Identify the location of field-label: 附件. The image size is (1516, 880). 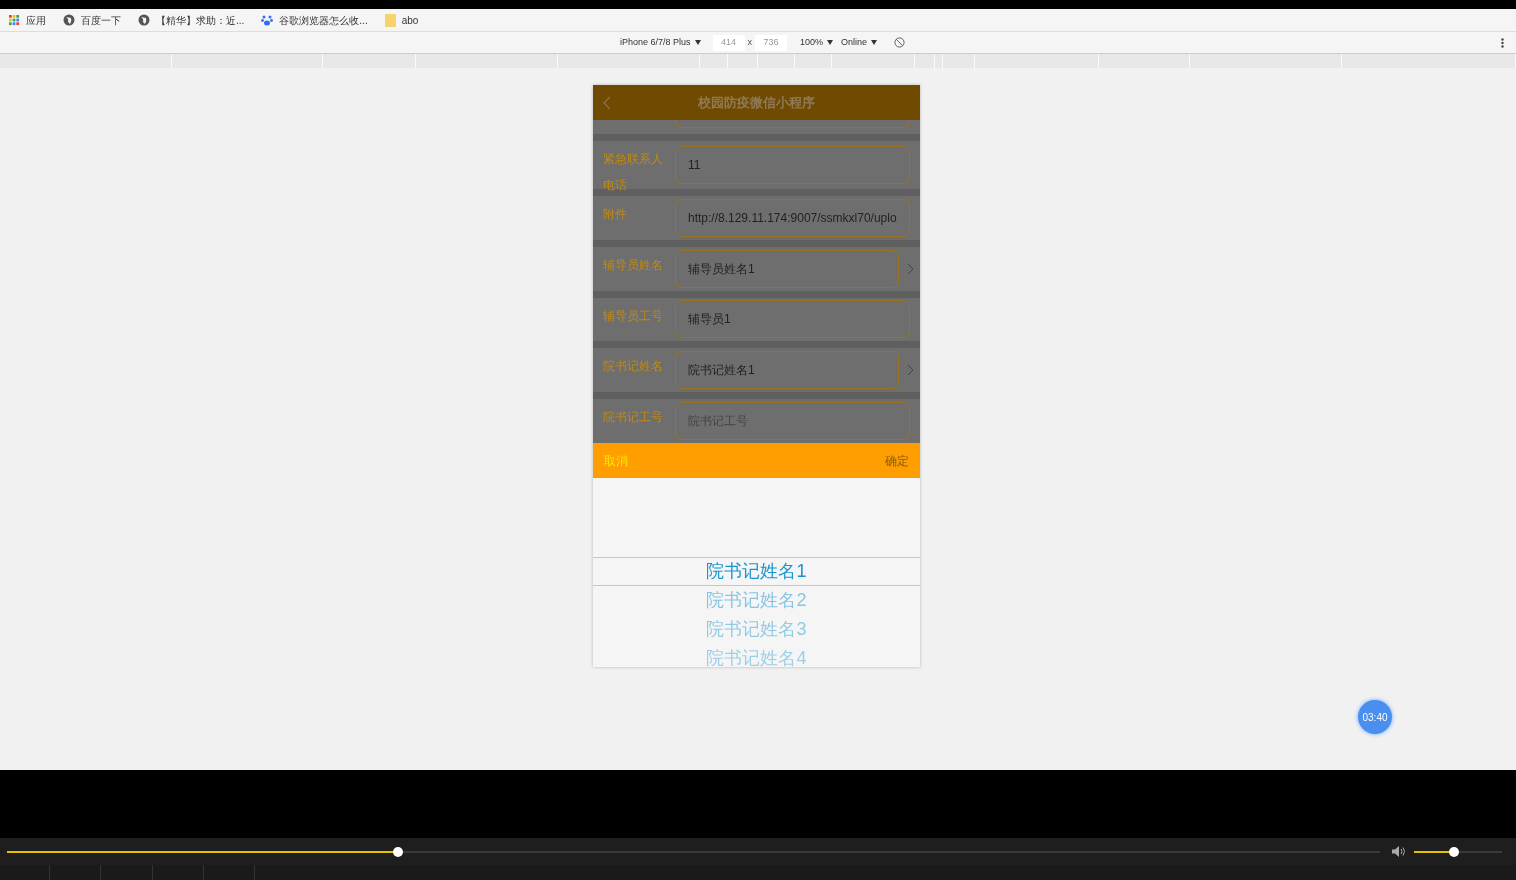
(615, 214).